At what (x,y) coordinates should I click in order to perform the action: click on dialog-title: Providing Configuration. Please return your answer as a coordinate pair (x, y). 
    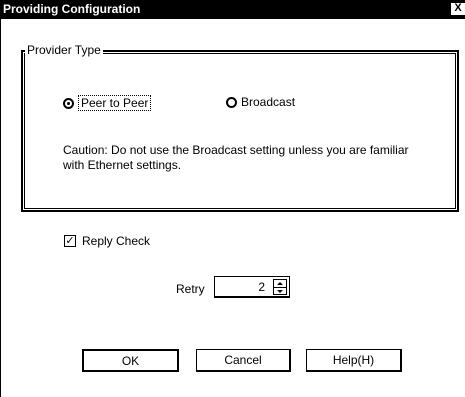
    Looking at the image, I should click on (72, 9).